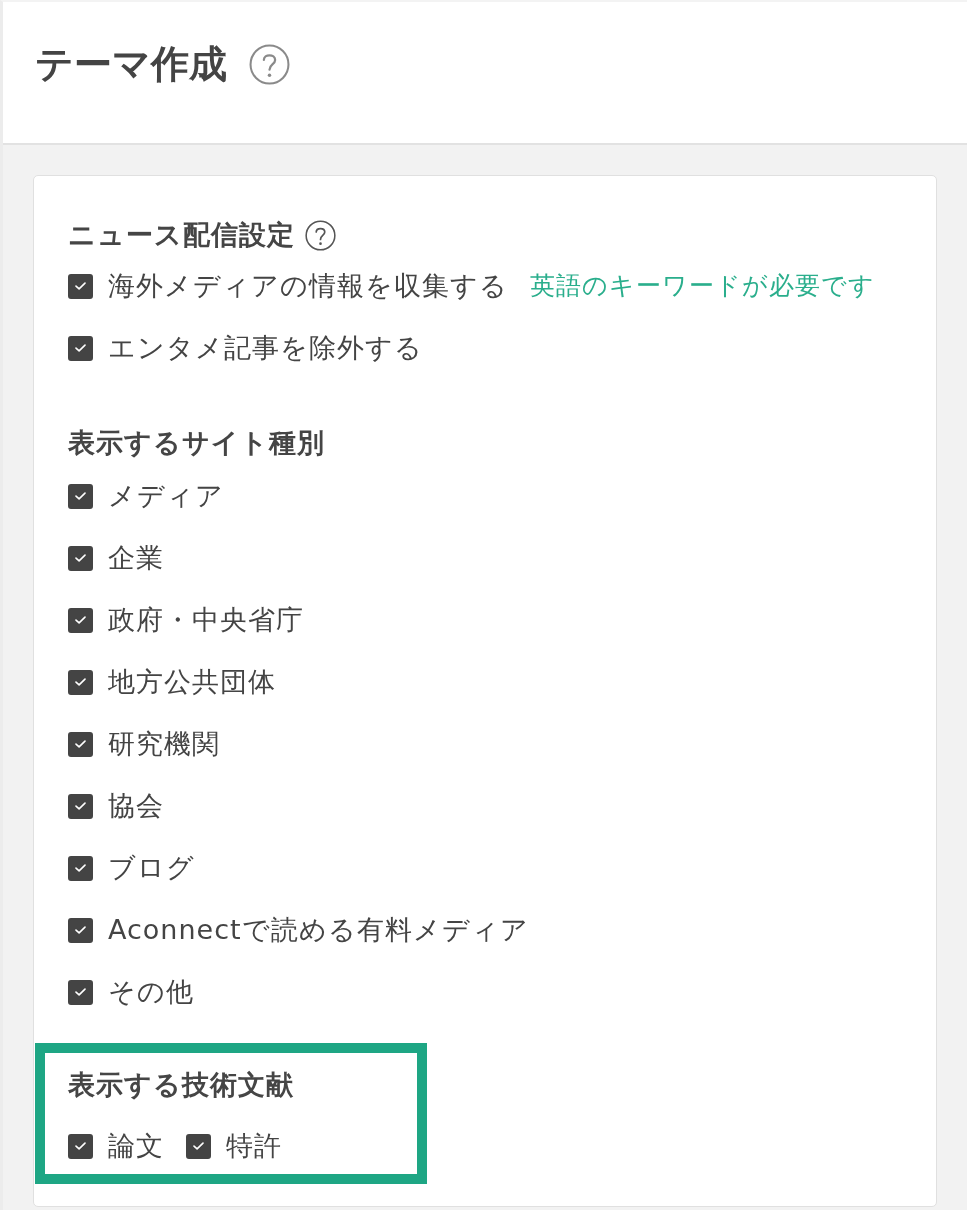 The height and width of the screenshot is (1210, 967). Describe the element at coordinates (164, 744) in the screenshot. I see `checkbox-label: 研究機関` at that location.